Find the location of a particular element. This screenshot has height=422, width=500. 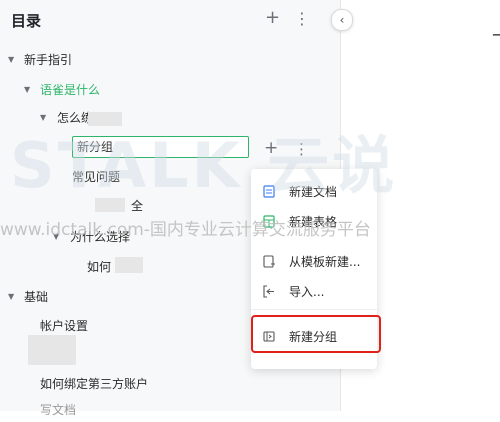

plus-icon: + is located at coordinates (272, 18).